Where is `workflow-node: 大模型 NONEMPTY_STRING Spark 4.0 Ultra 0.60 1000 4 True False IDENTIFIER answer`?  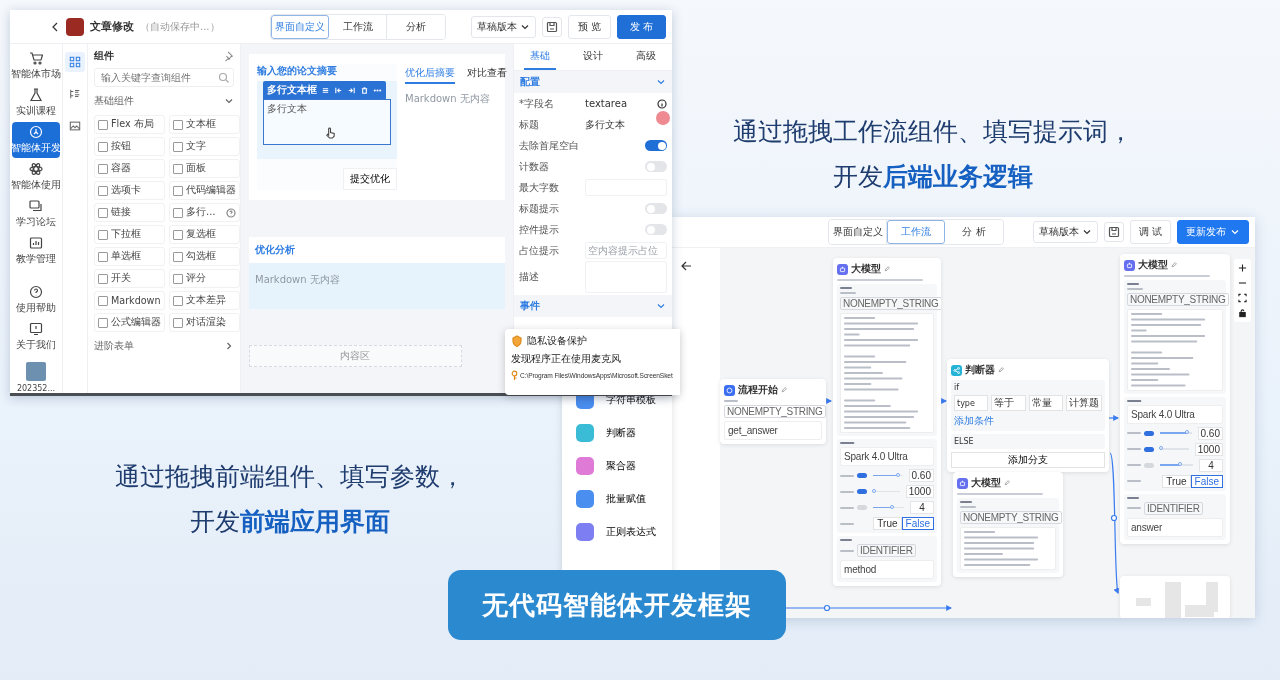
workflow-node: 大模型 NONEMPTY_STRING Spark 4.0 Ultra 0.60 1000 4 True False IDENTIFIER answer is located at coordinates (1175, 399).